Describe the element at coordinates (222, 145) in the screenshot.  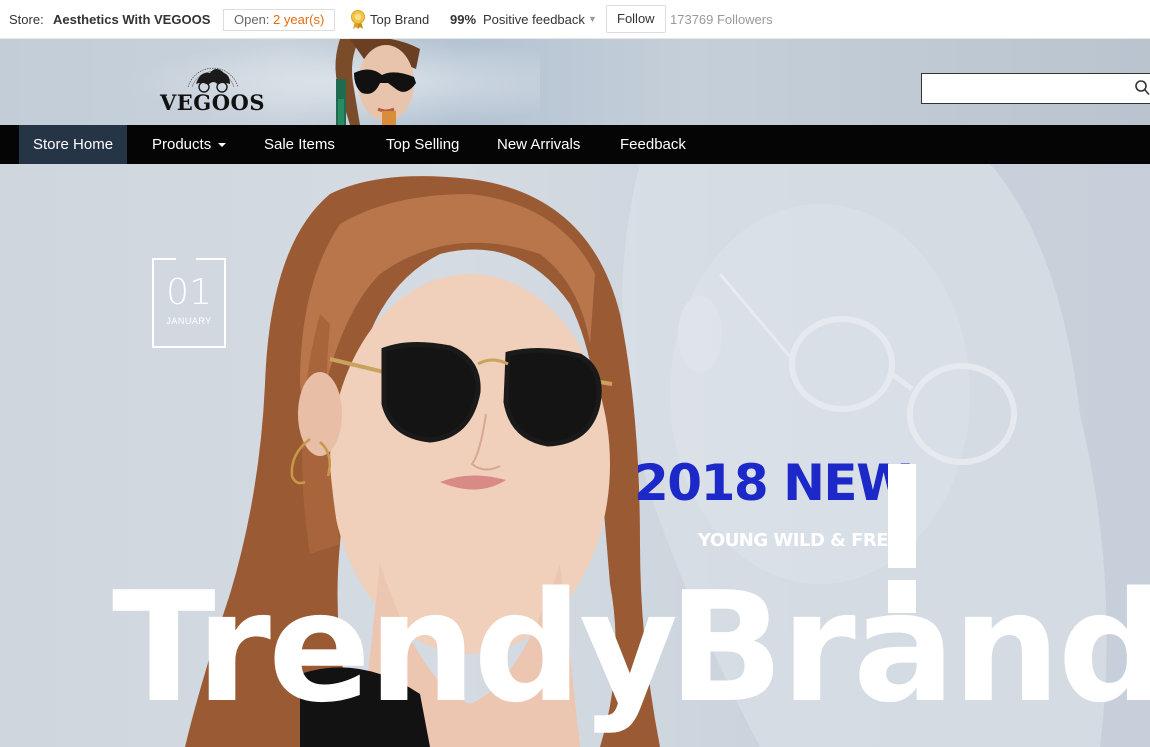
I see `caret-down-icon` at that location.